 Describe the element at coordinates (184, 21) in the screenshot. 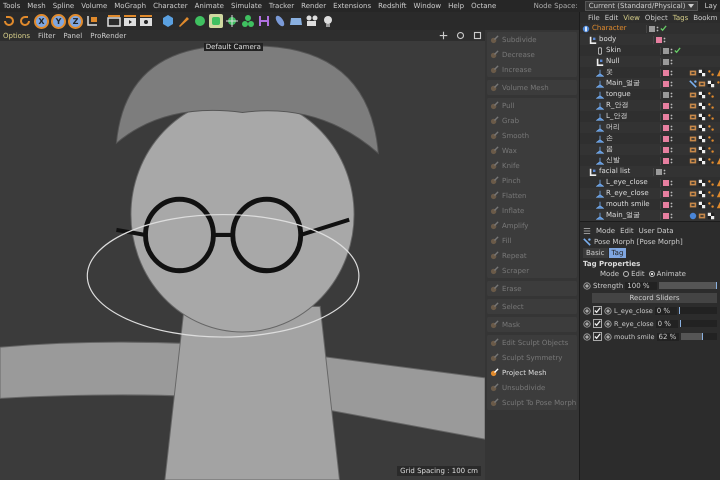

I see `pen-icon` at that location.